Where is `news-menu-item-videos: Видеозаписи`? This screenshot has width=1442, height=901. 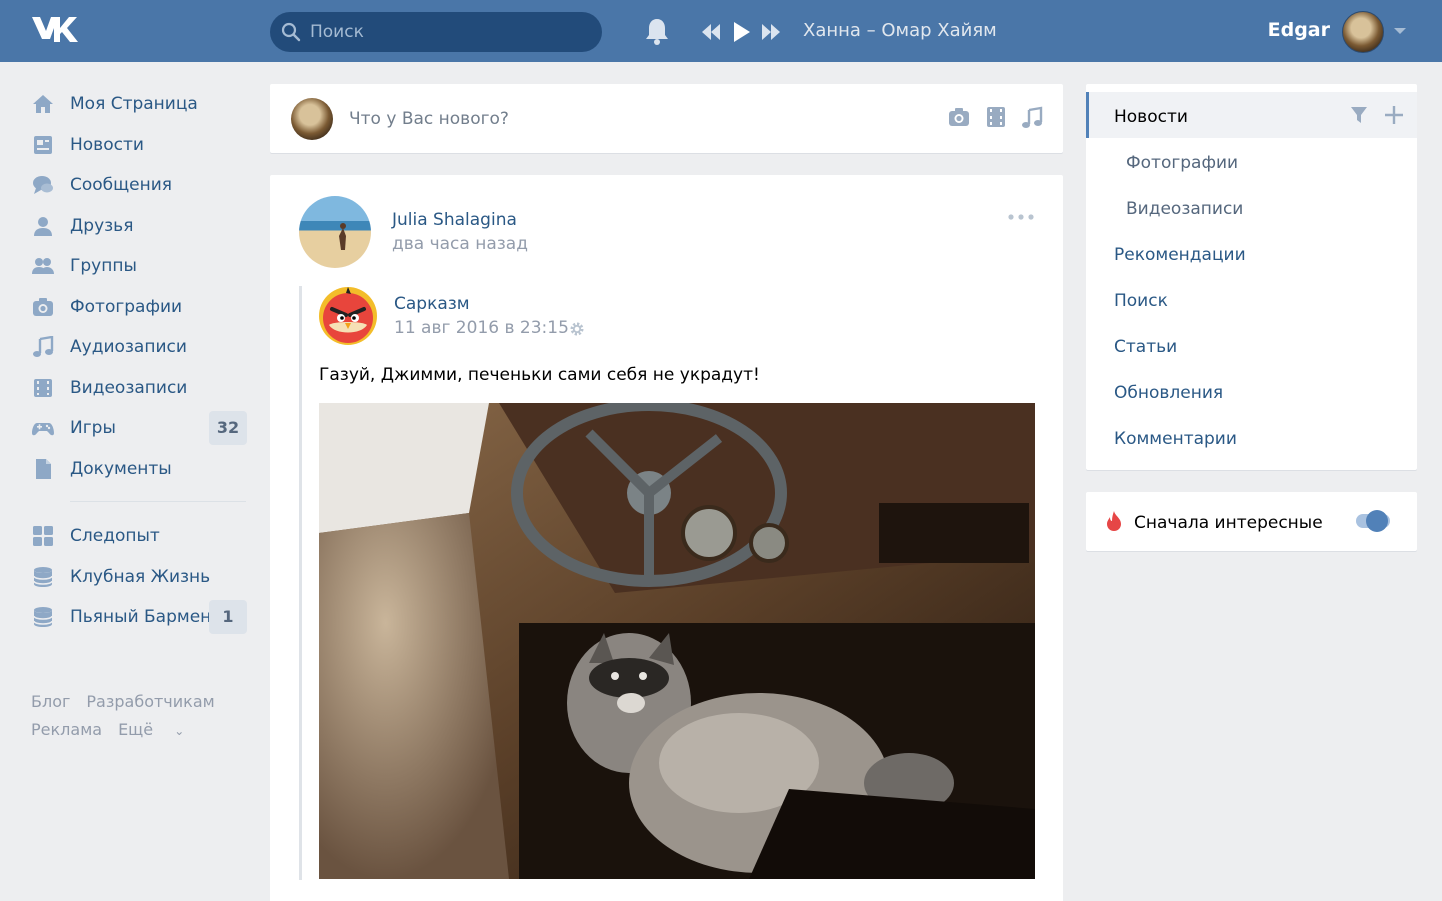 news-menu-item-videos: Видеозаписи is located at coordinates (1184, 209).